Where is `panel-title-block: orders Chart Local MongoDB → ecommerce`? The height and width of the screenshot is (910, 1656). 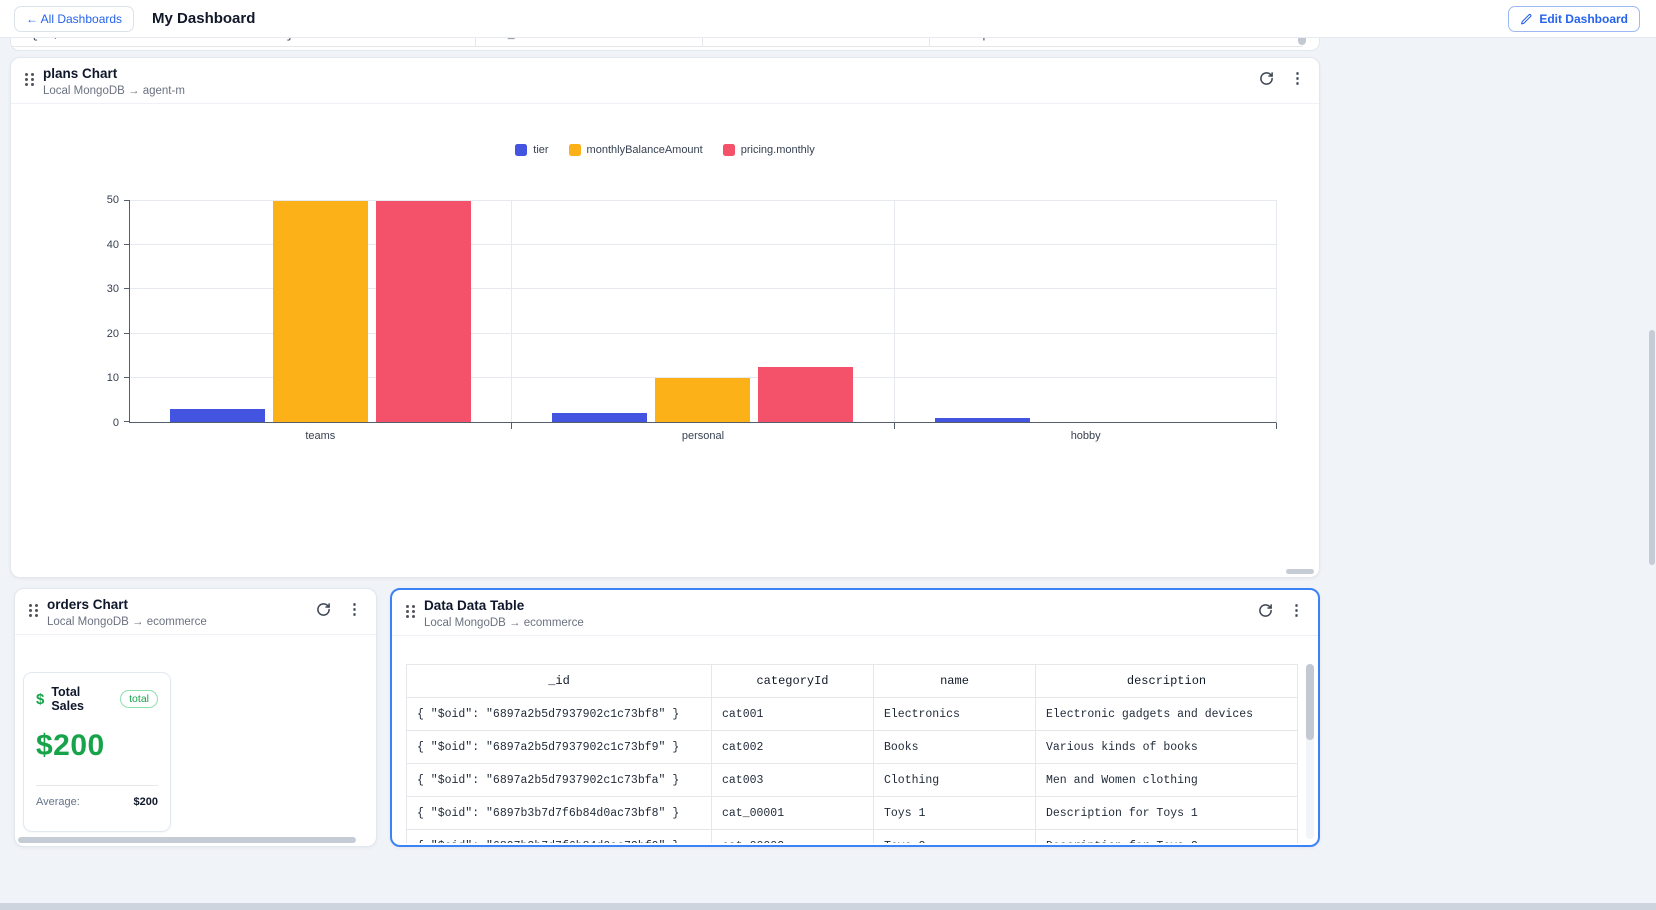 panel-title-block: orders Chart Local MongoDB → ecommerce is located at coordinates (127, 612).